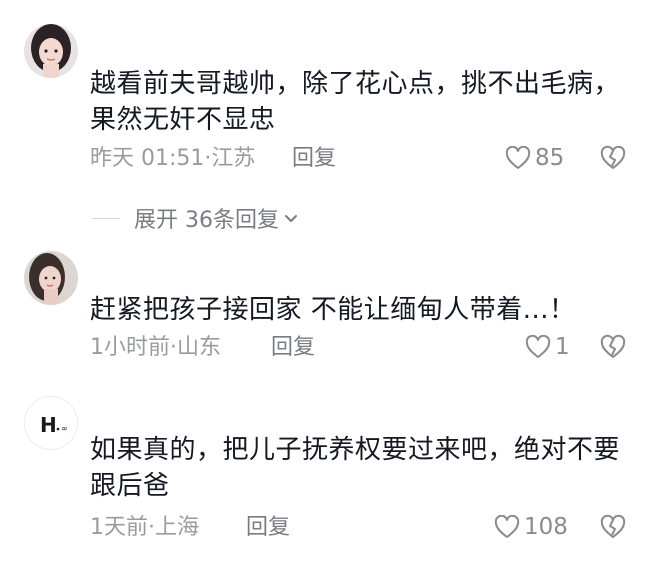 Image resolution: width=650 pixels, height=574 pixels. I want to click on like-count: 108, so click(546, 527).